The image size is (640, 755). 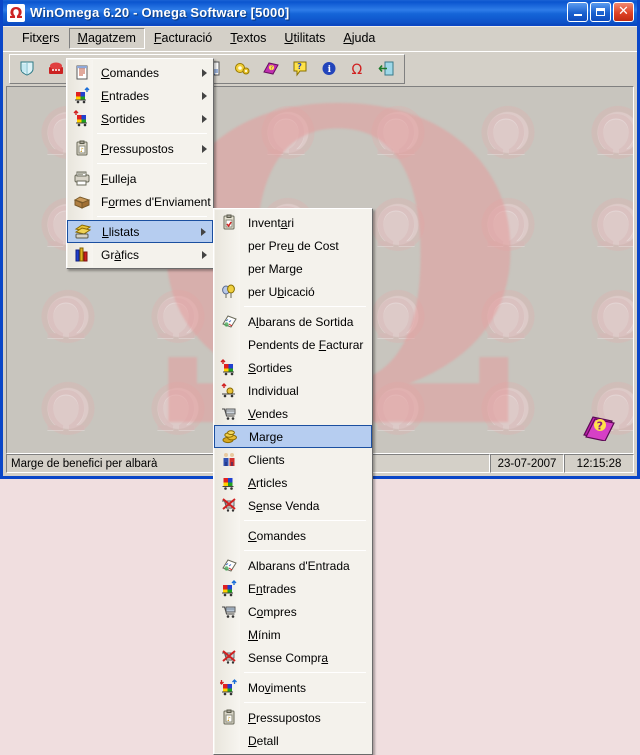 I want to click on help-icon: ?, so click(x=300, y=69).